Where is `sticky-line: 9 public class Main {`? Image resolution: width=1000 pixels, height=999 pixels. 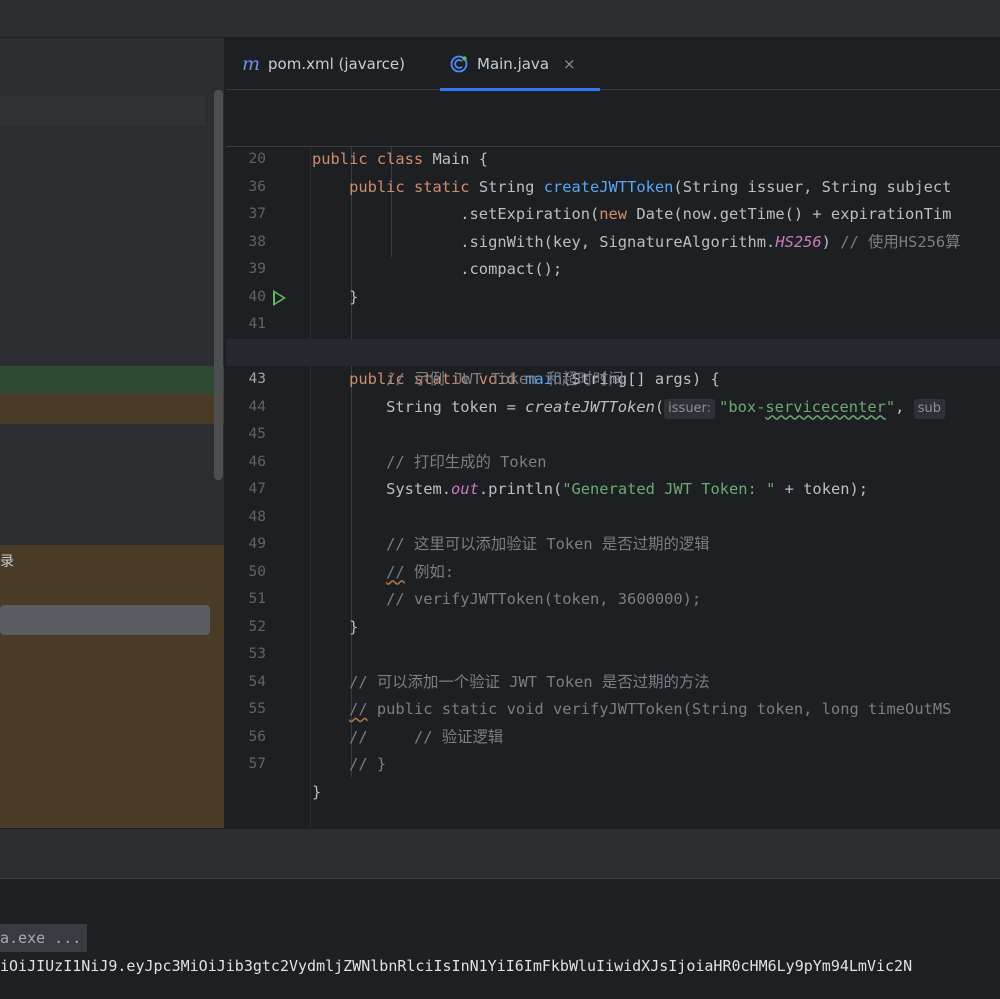
sticky-line: 9 public class Main { is located at coordinates (613, 129).